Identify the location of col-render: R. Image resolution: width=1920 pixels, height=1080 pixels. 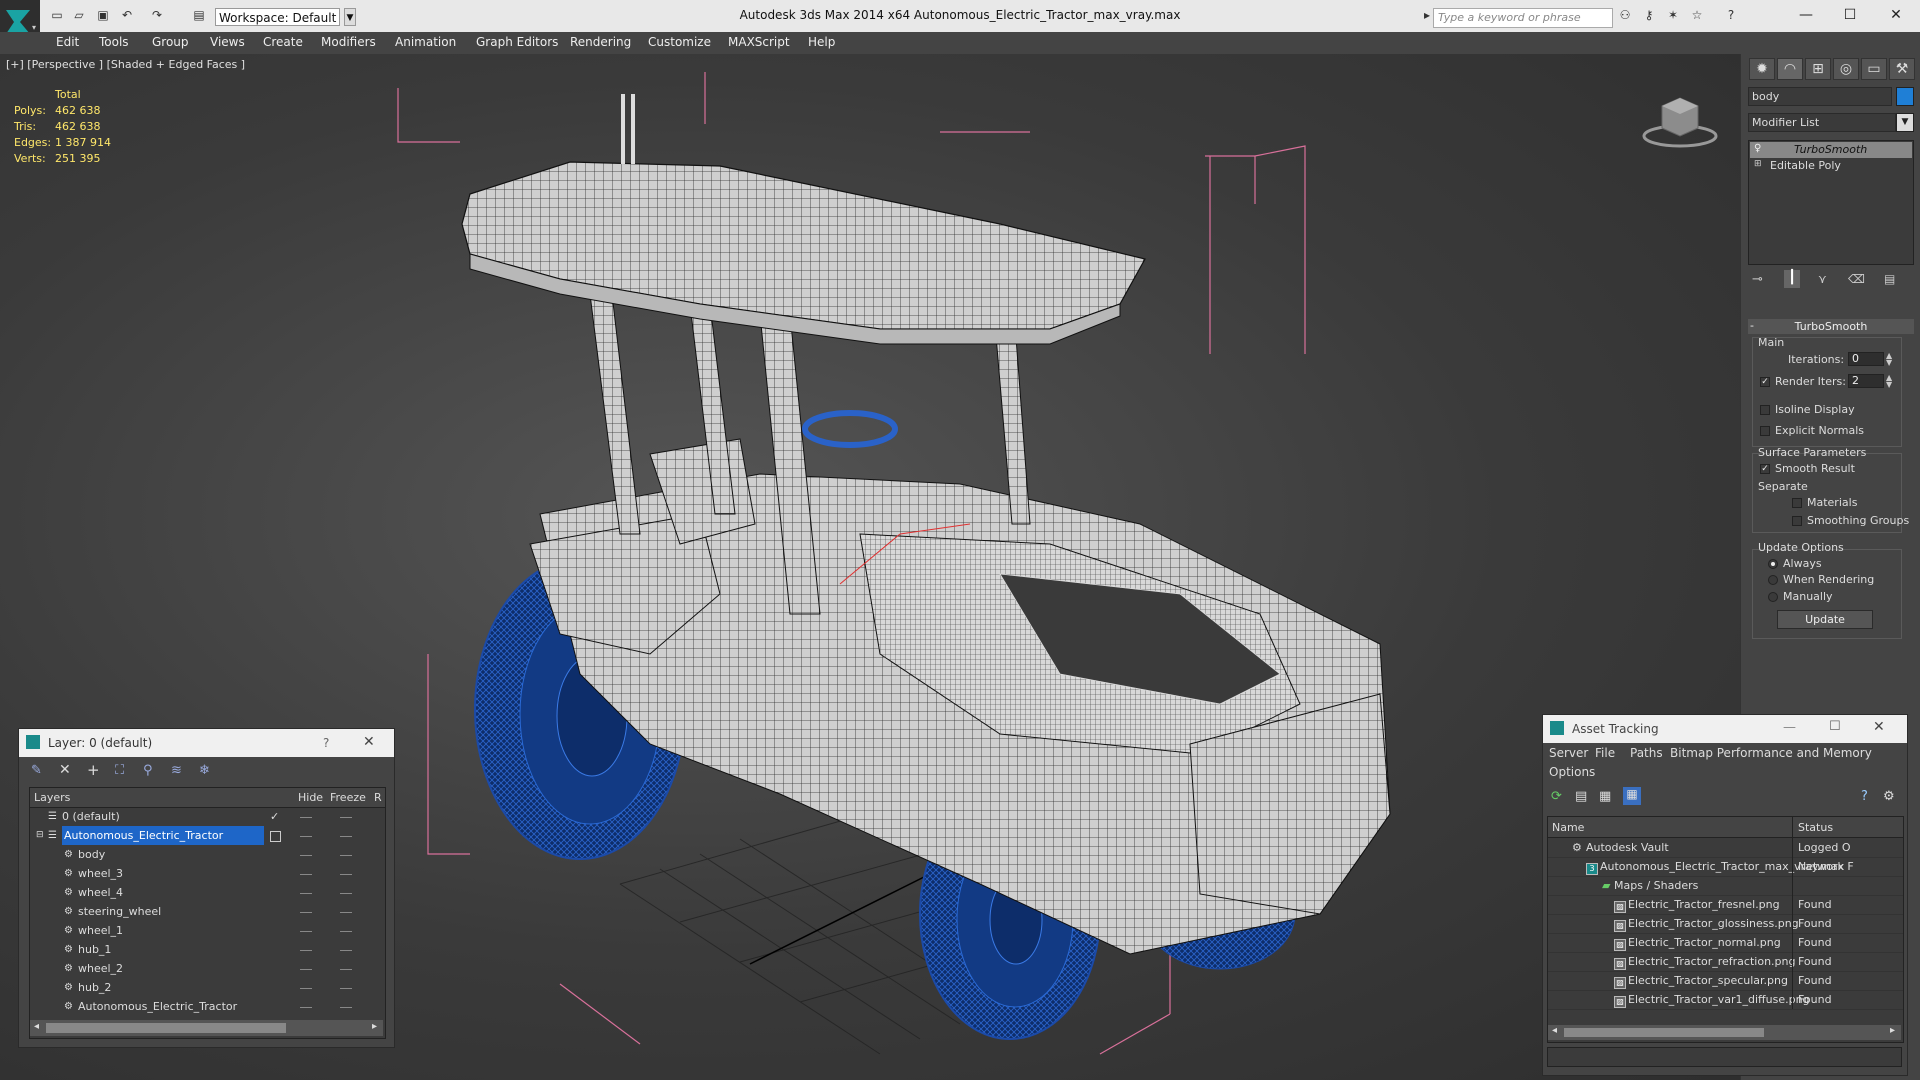
(378, 797).